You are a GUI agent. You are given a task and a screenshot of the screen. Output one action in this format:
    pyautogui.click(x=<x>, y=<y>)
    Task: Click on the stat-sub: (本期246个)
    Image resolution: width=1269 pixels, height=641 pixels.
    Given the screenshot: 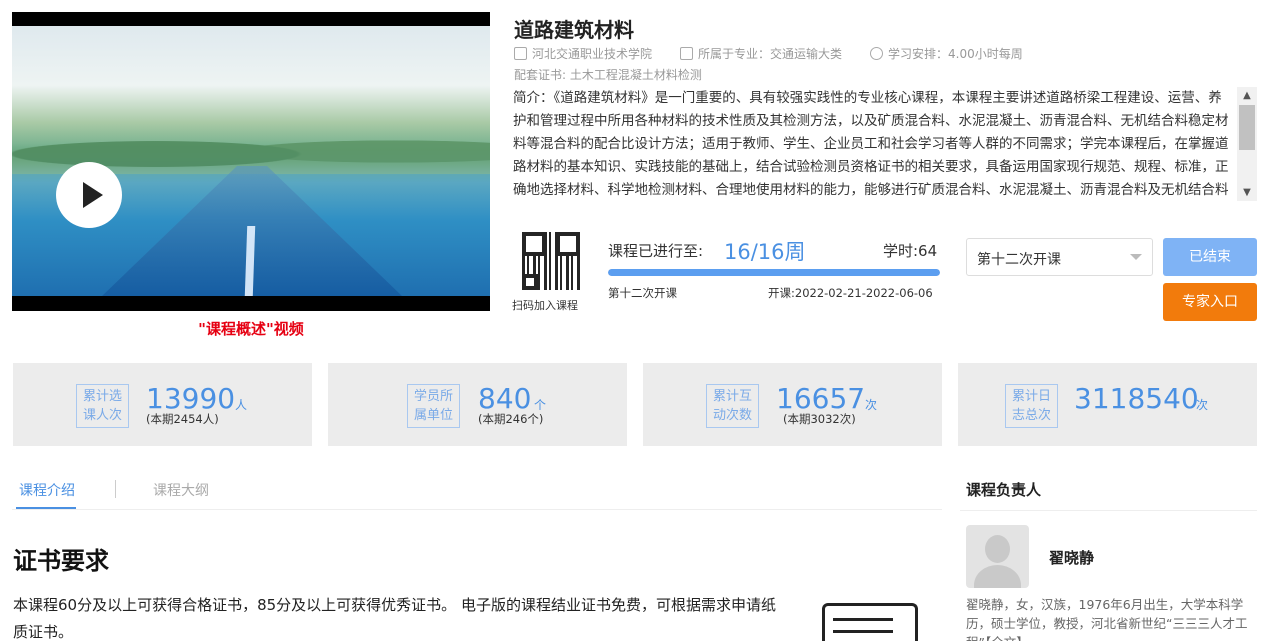 What is the action you would take?
    pyautogui.click(x=511, y=419)
    